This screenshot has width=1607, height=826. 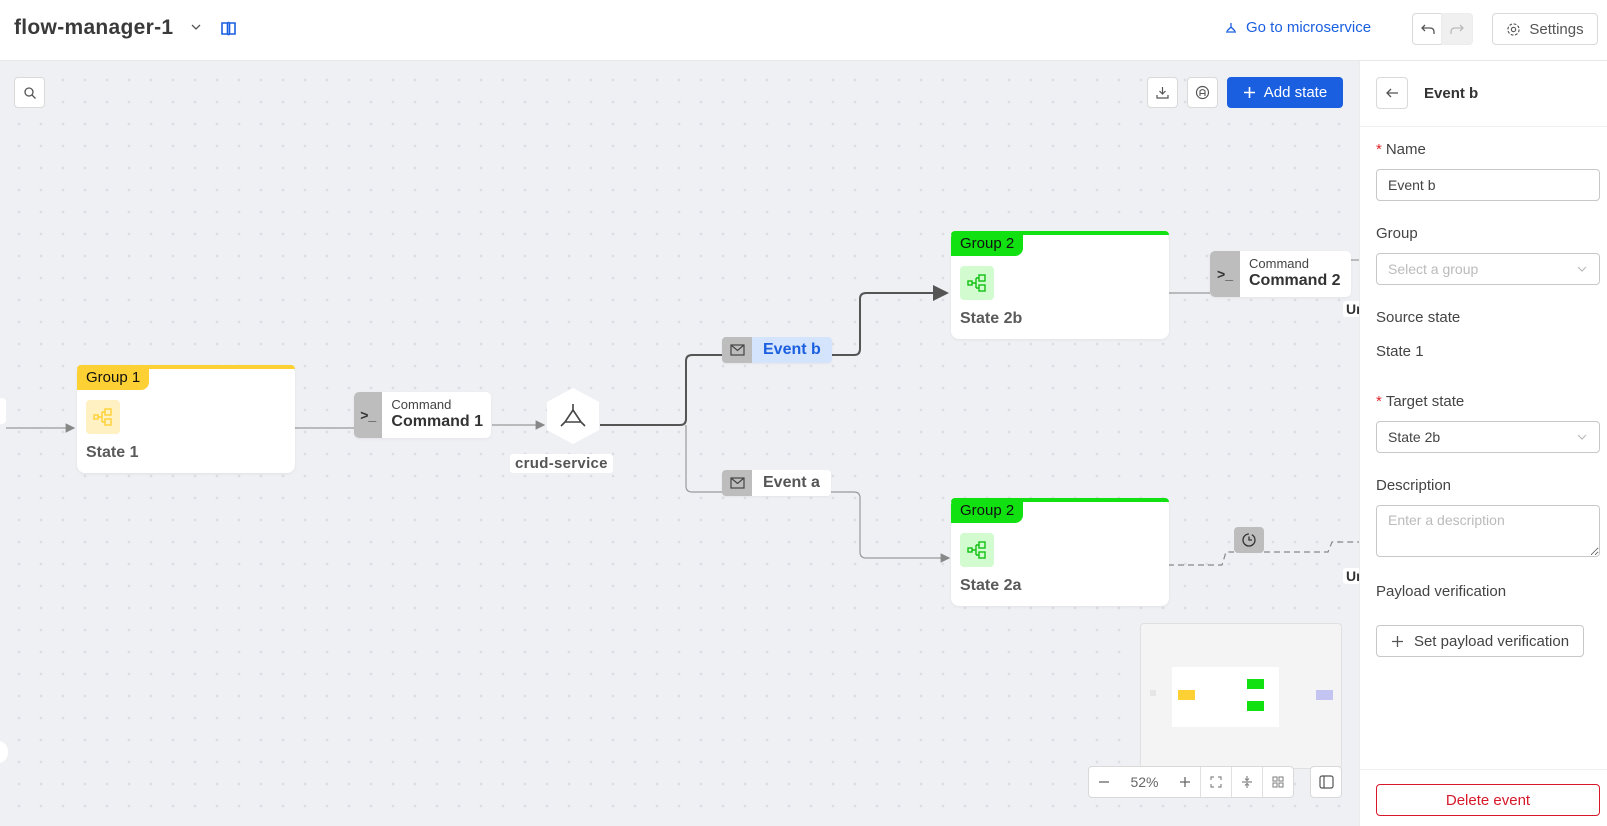 What do you see at coordinates (1060, 552) in the screenshot?
I see `state-node-state-2a: Group 2 State 2a` at bounding box center [1060, 552].